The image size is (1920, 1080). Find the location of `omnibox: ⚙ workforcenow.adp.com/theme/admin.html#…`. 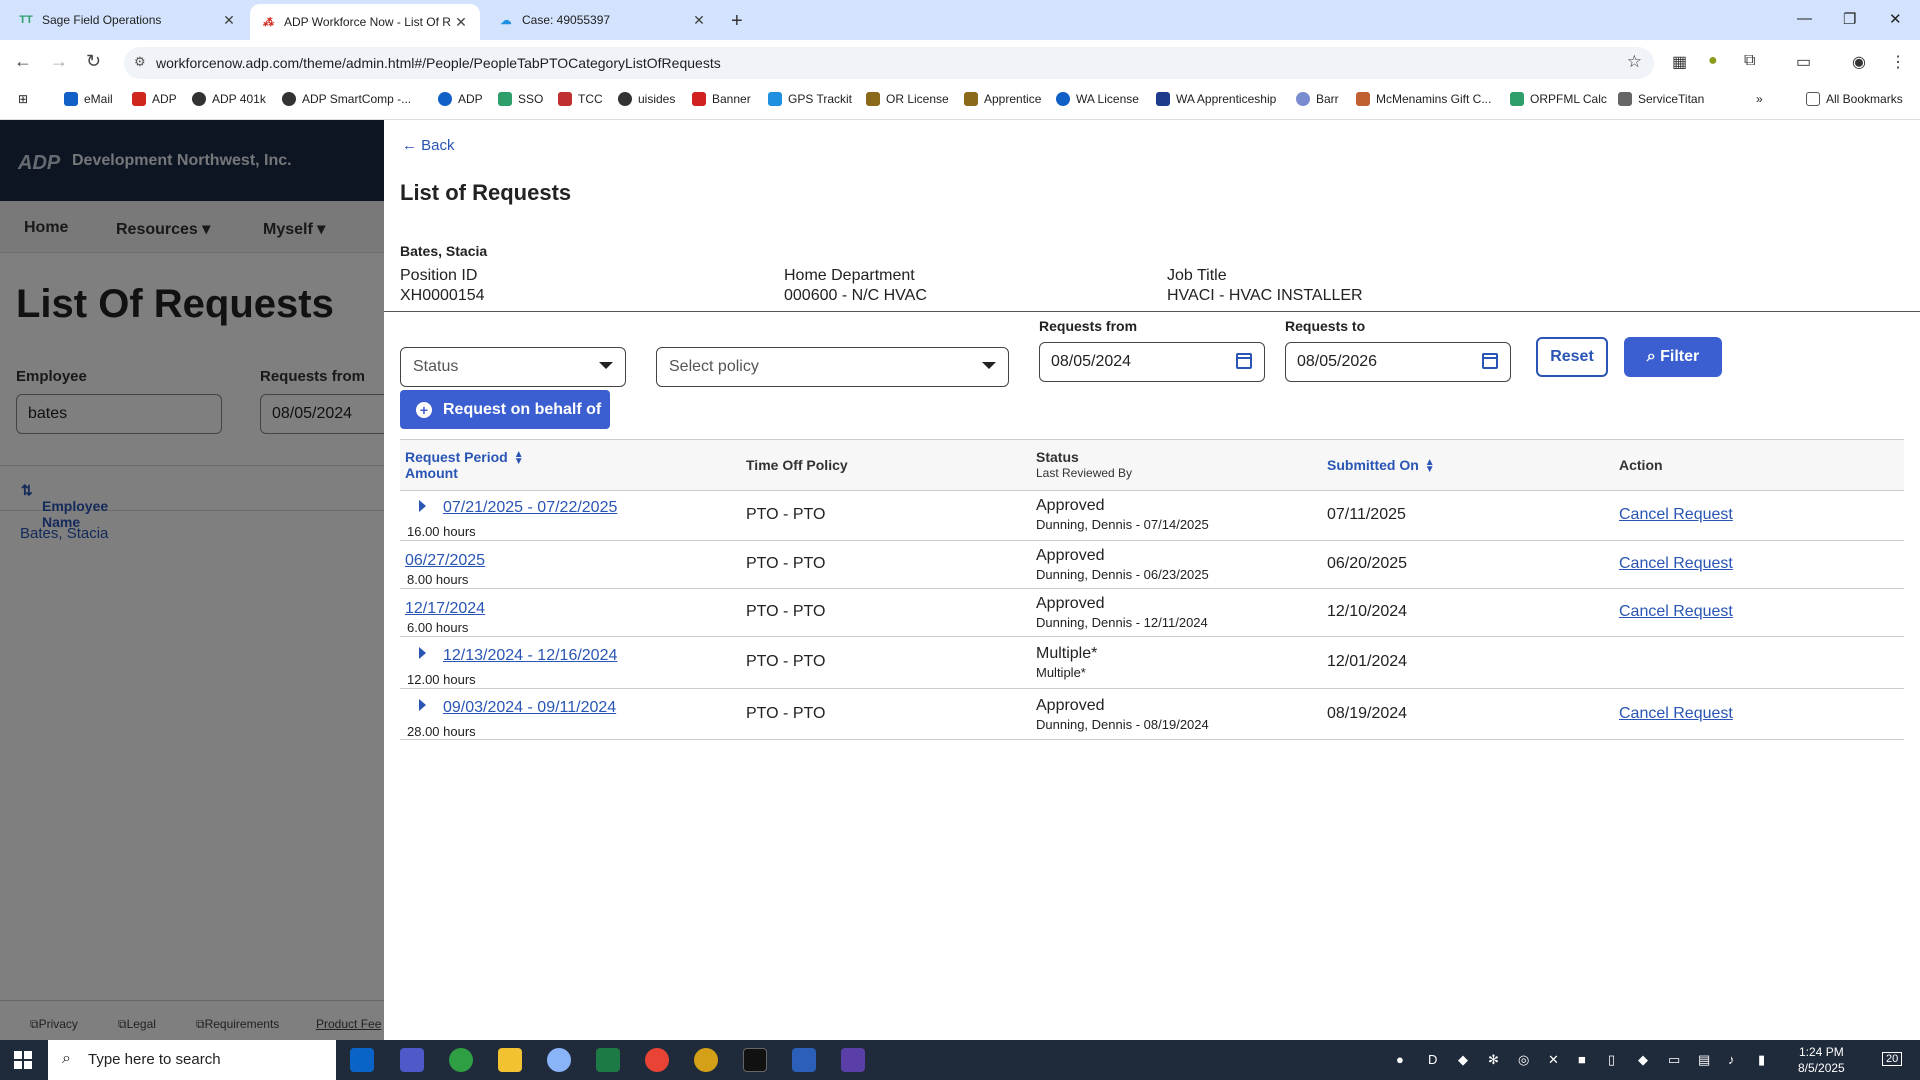

omnibox: ⚙ workforcenow.adp.com/theme/admin.html#… is located at coordinates (889, 63).